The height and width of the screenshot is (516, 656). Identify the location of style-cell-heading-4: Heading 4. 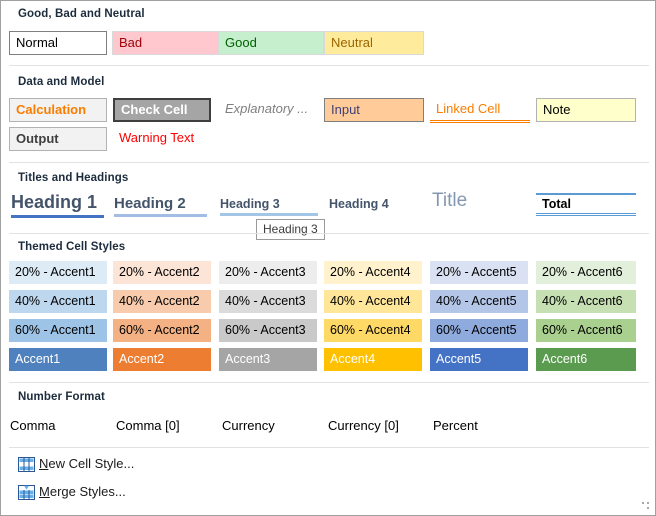
(374, 205).